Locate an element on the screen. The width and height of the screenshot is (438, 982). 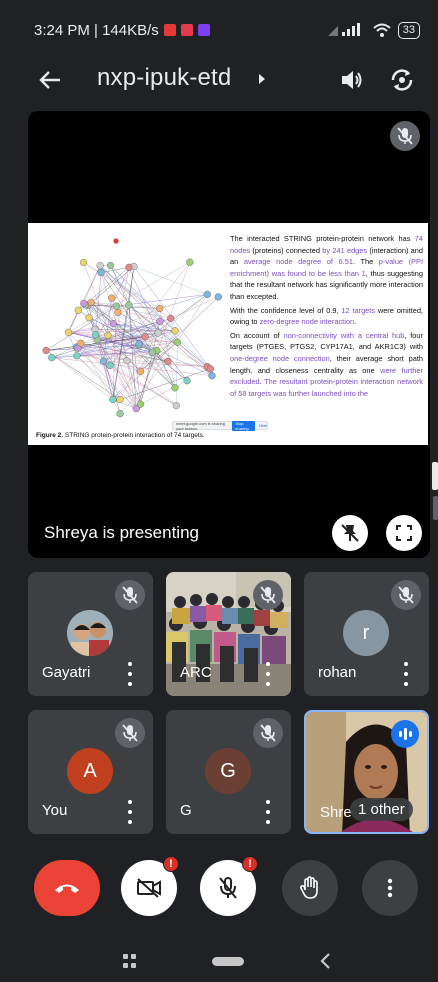
slide-text-segment: average node degree of 6.51 is located at coordinates (298, 262).